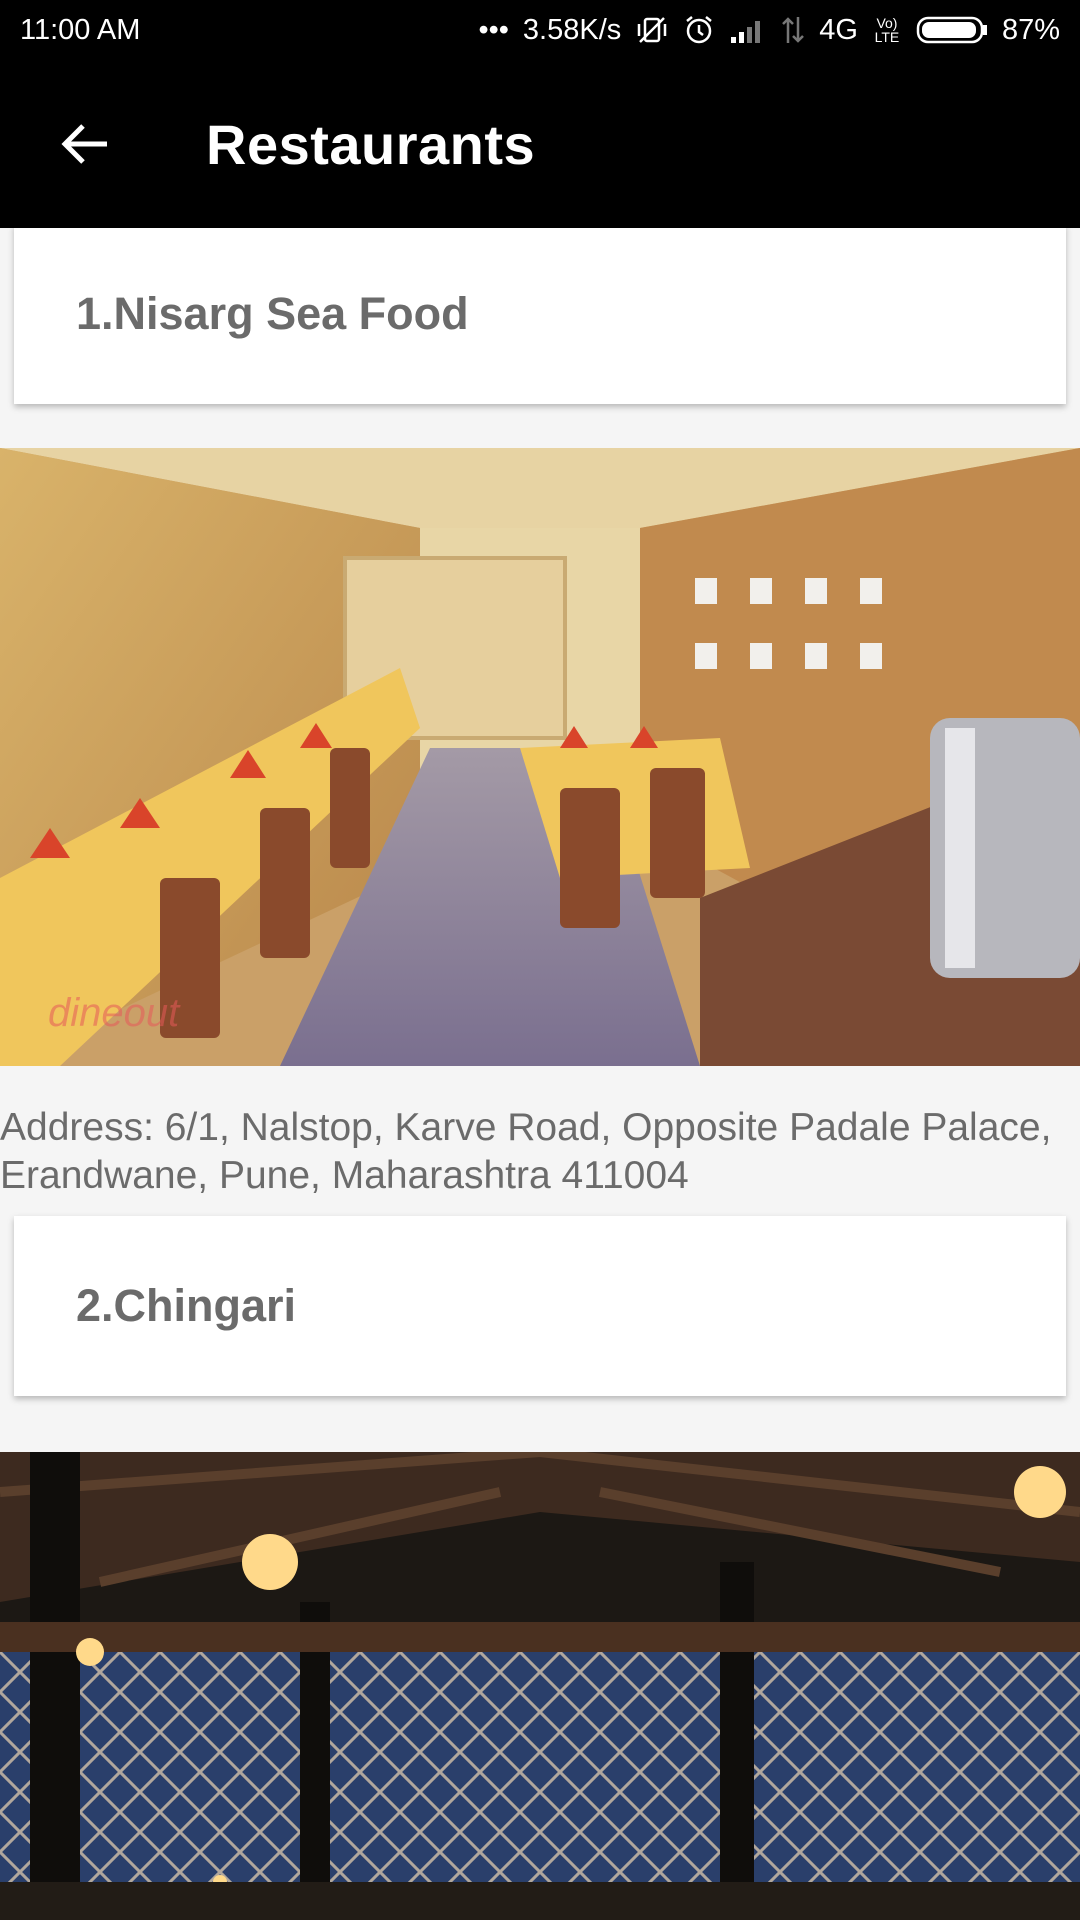  Describe the element at coordinates (769, 30) in the screenshot. I see `status-icons: ••• 3.58K/s 4G Vo) LTE 87%` at that location.